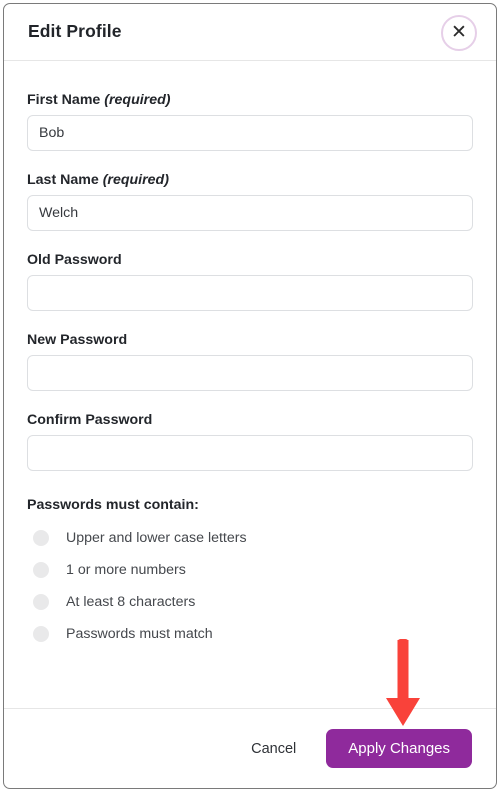 This screenshot has width=502, height=794. Describe the element at coordinates (250, 602) in the screenshot. I see `requirement-item: At least 8 characters` at that location.